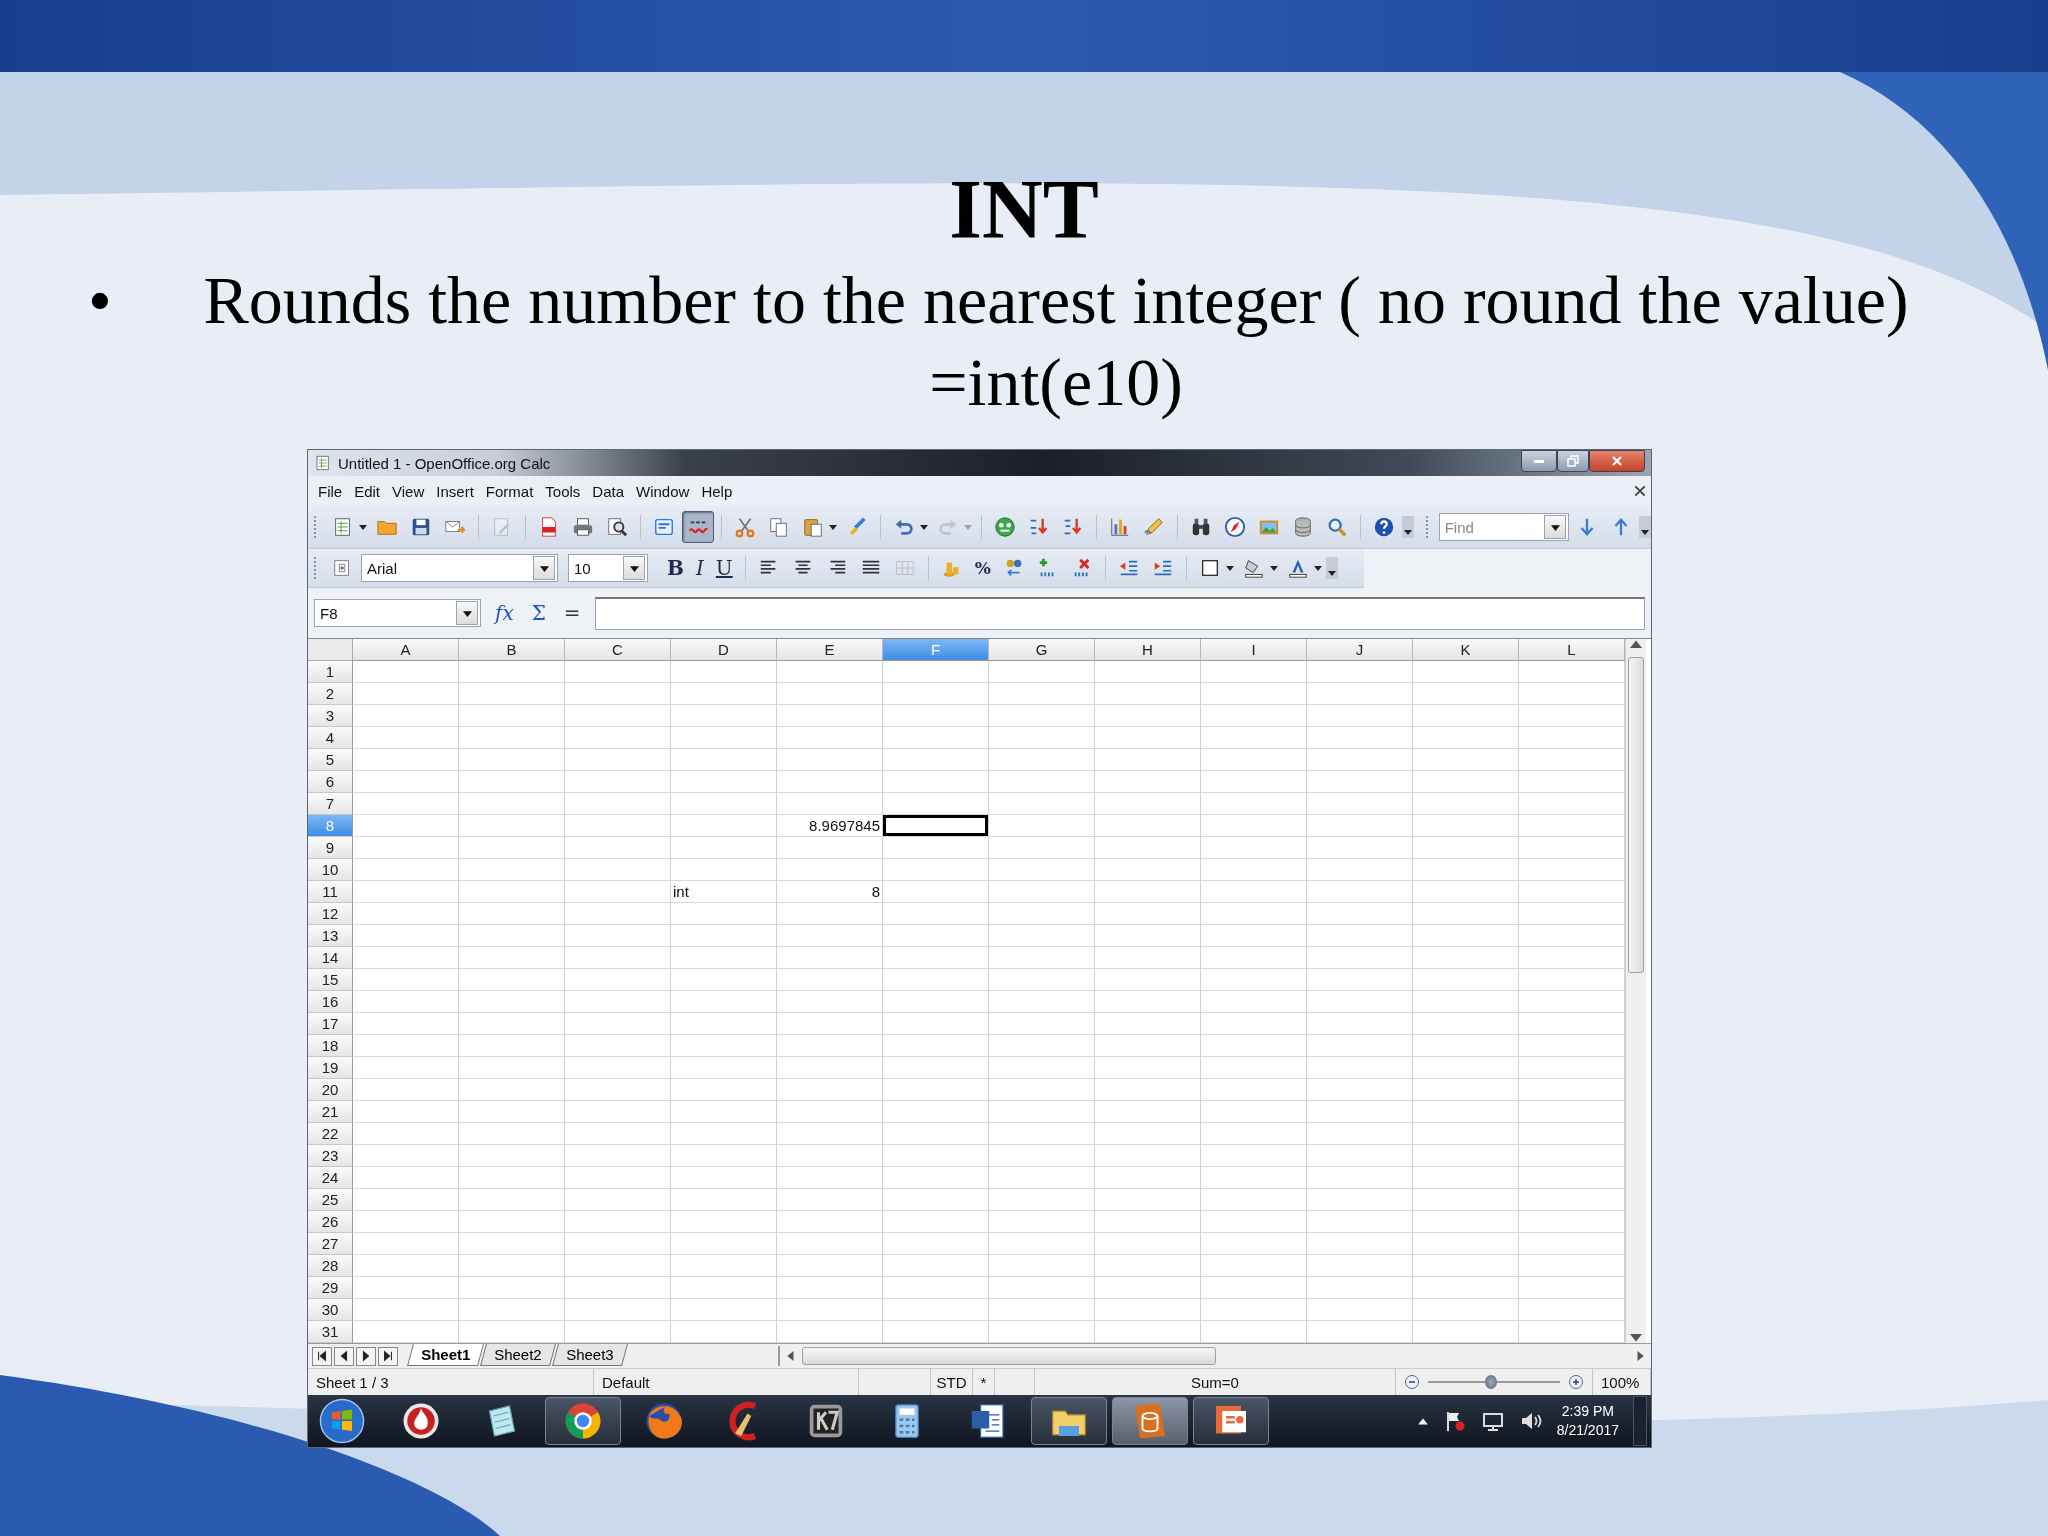 This screenshot has height=1536, width=2048. What do you see at coordinates (330, 936) in the screenshot?
I see `row-header: 13` at bounding box center [330, 936].